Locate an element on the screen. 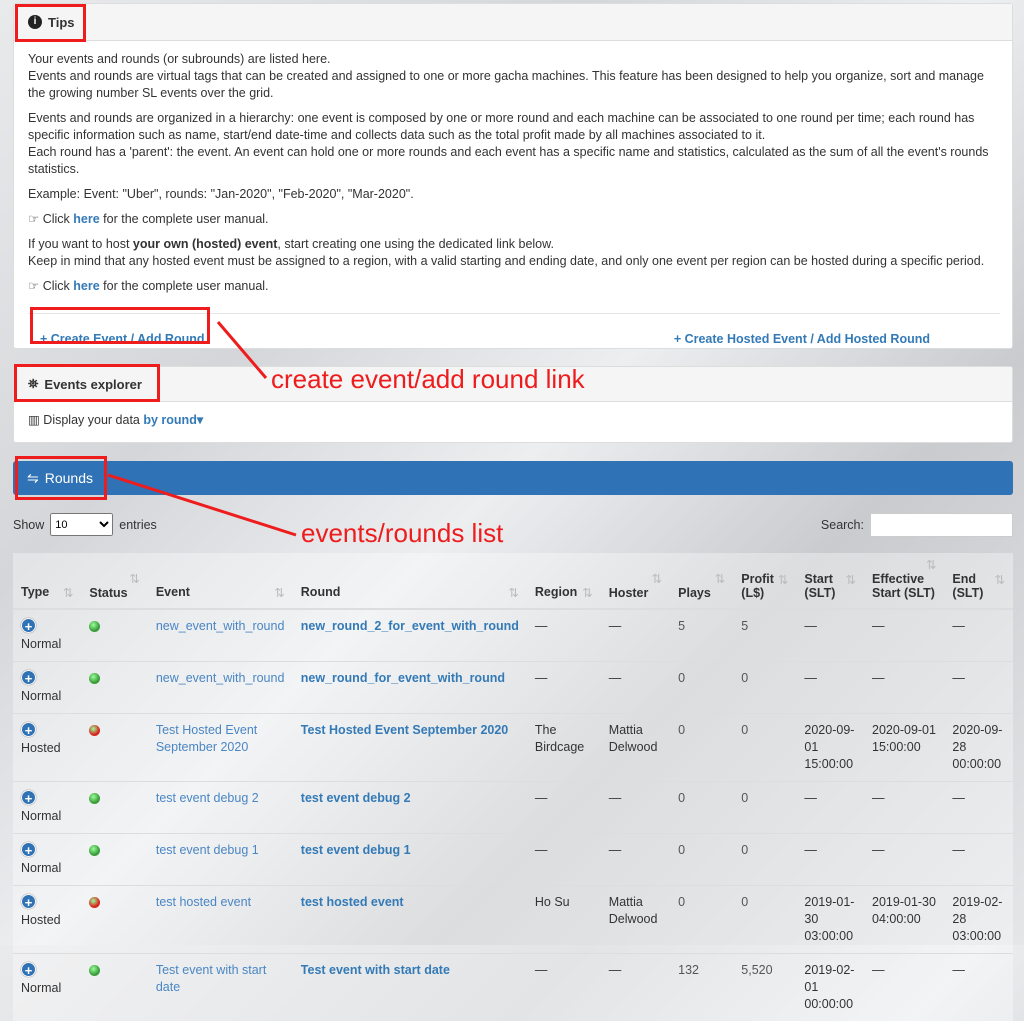  end-value: — is located at coordinates (958, 970).